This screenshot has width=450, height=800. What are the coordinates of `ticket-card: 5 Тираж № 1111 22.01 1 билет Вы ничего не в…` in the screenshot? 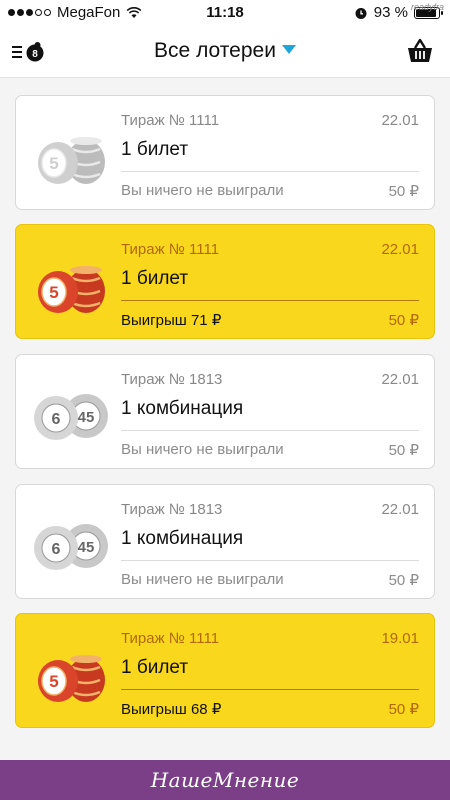 It's located at (225, 152).